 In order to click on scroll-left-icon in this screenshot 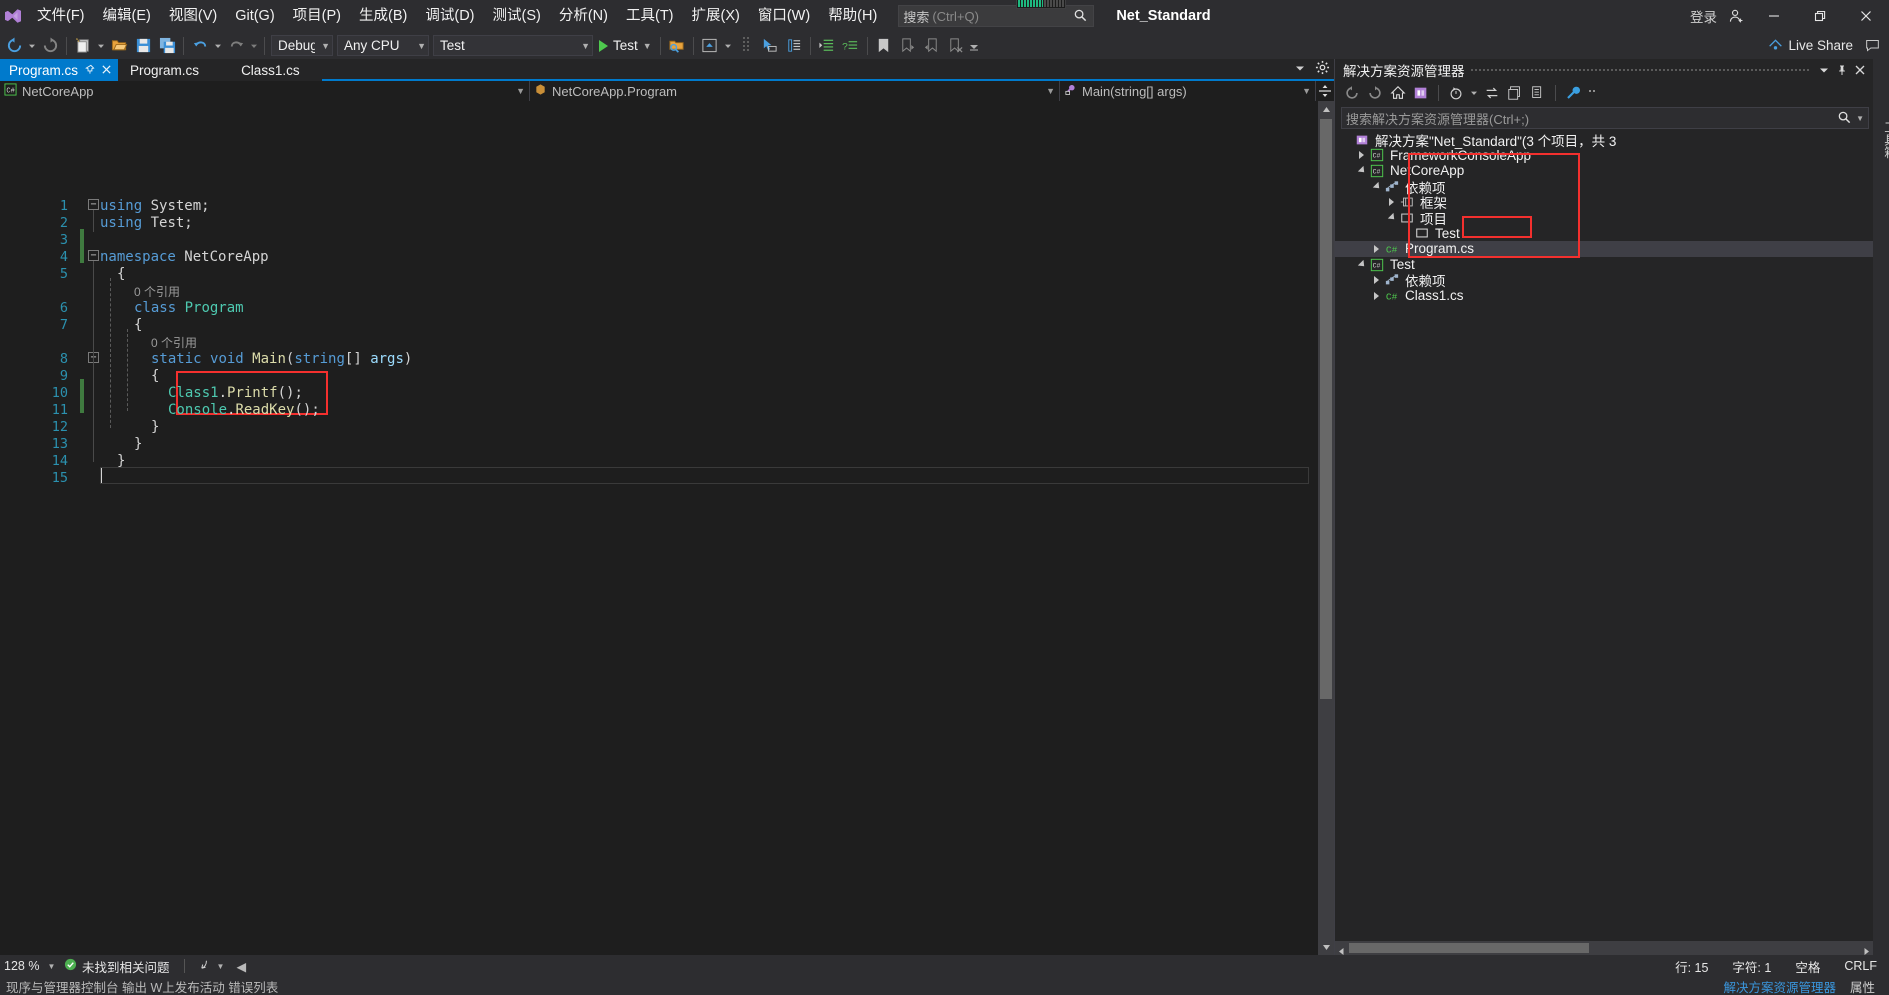, I will do `click(1341, 952)`.